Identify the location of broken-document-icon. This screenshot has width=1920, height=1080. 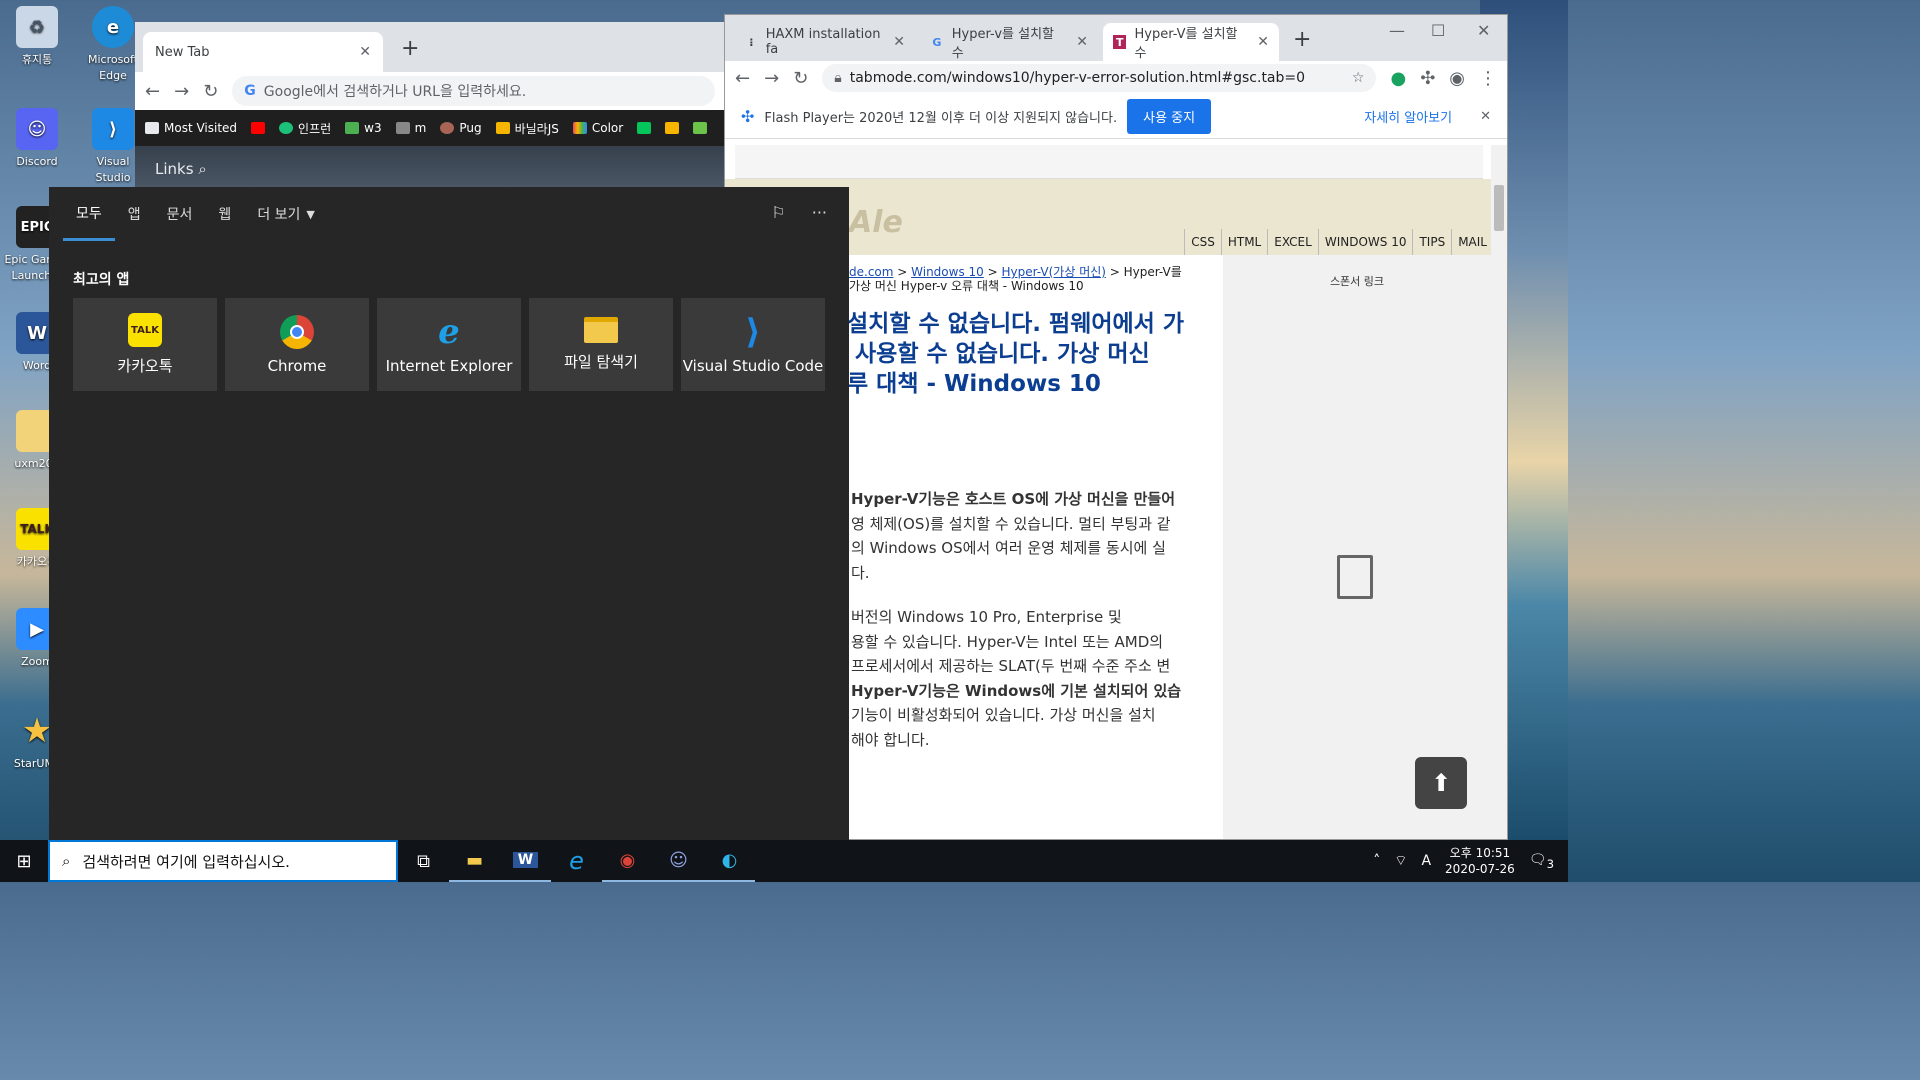
(1355, 577).